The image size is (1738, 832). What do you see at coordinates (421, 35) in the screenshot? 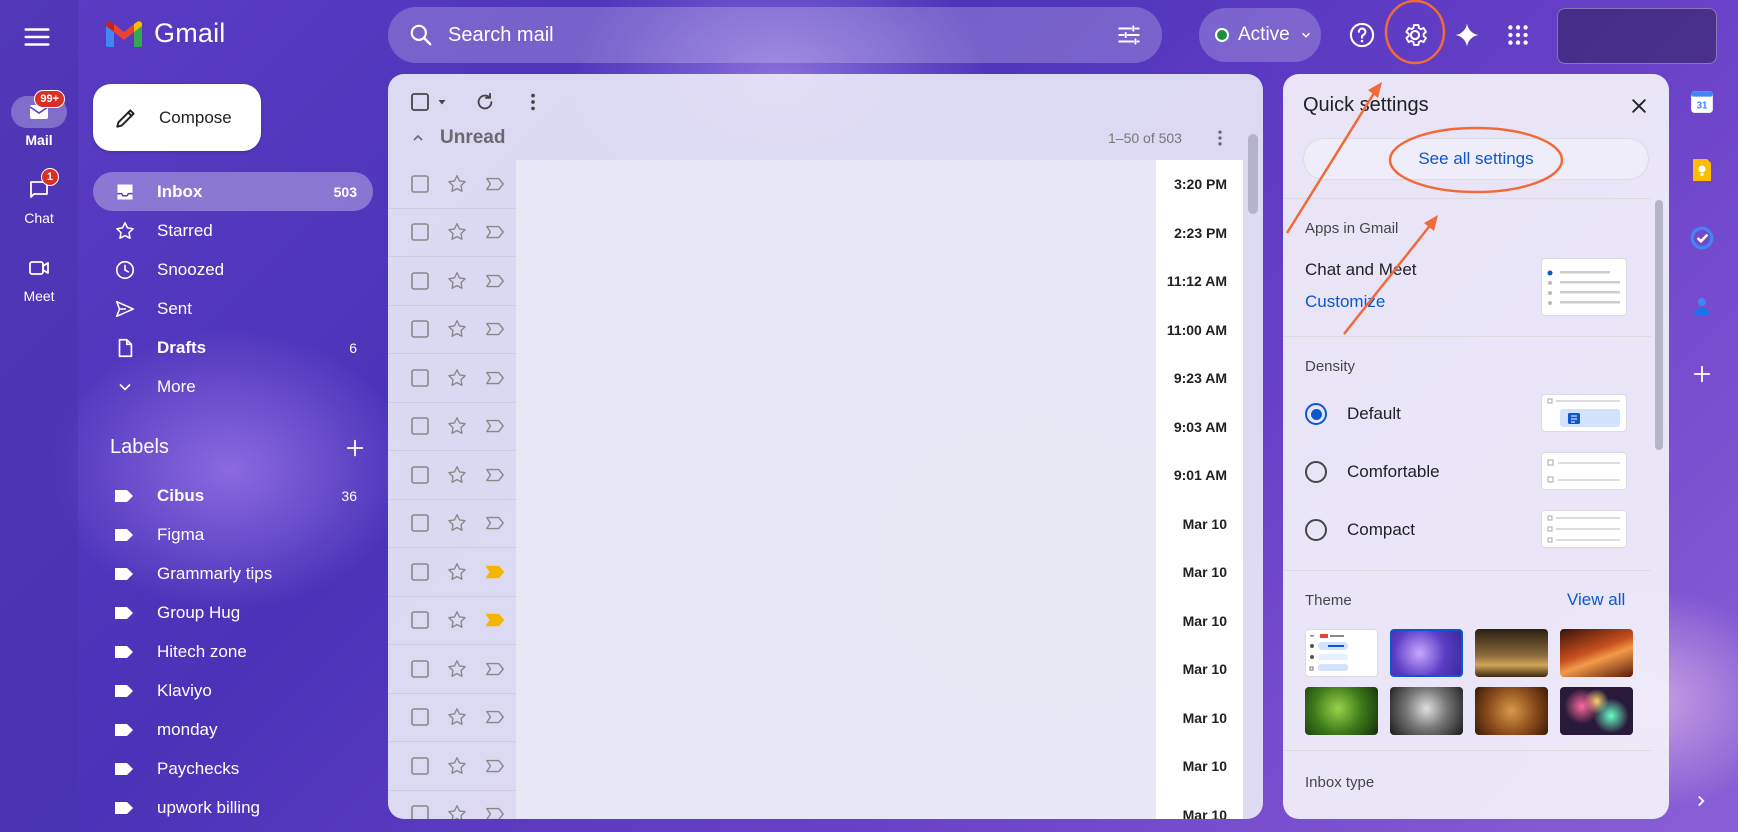
I see `search-icon` at bounding box center [421, 35].